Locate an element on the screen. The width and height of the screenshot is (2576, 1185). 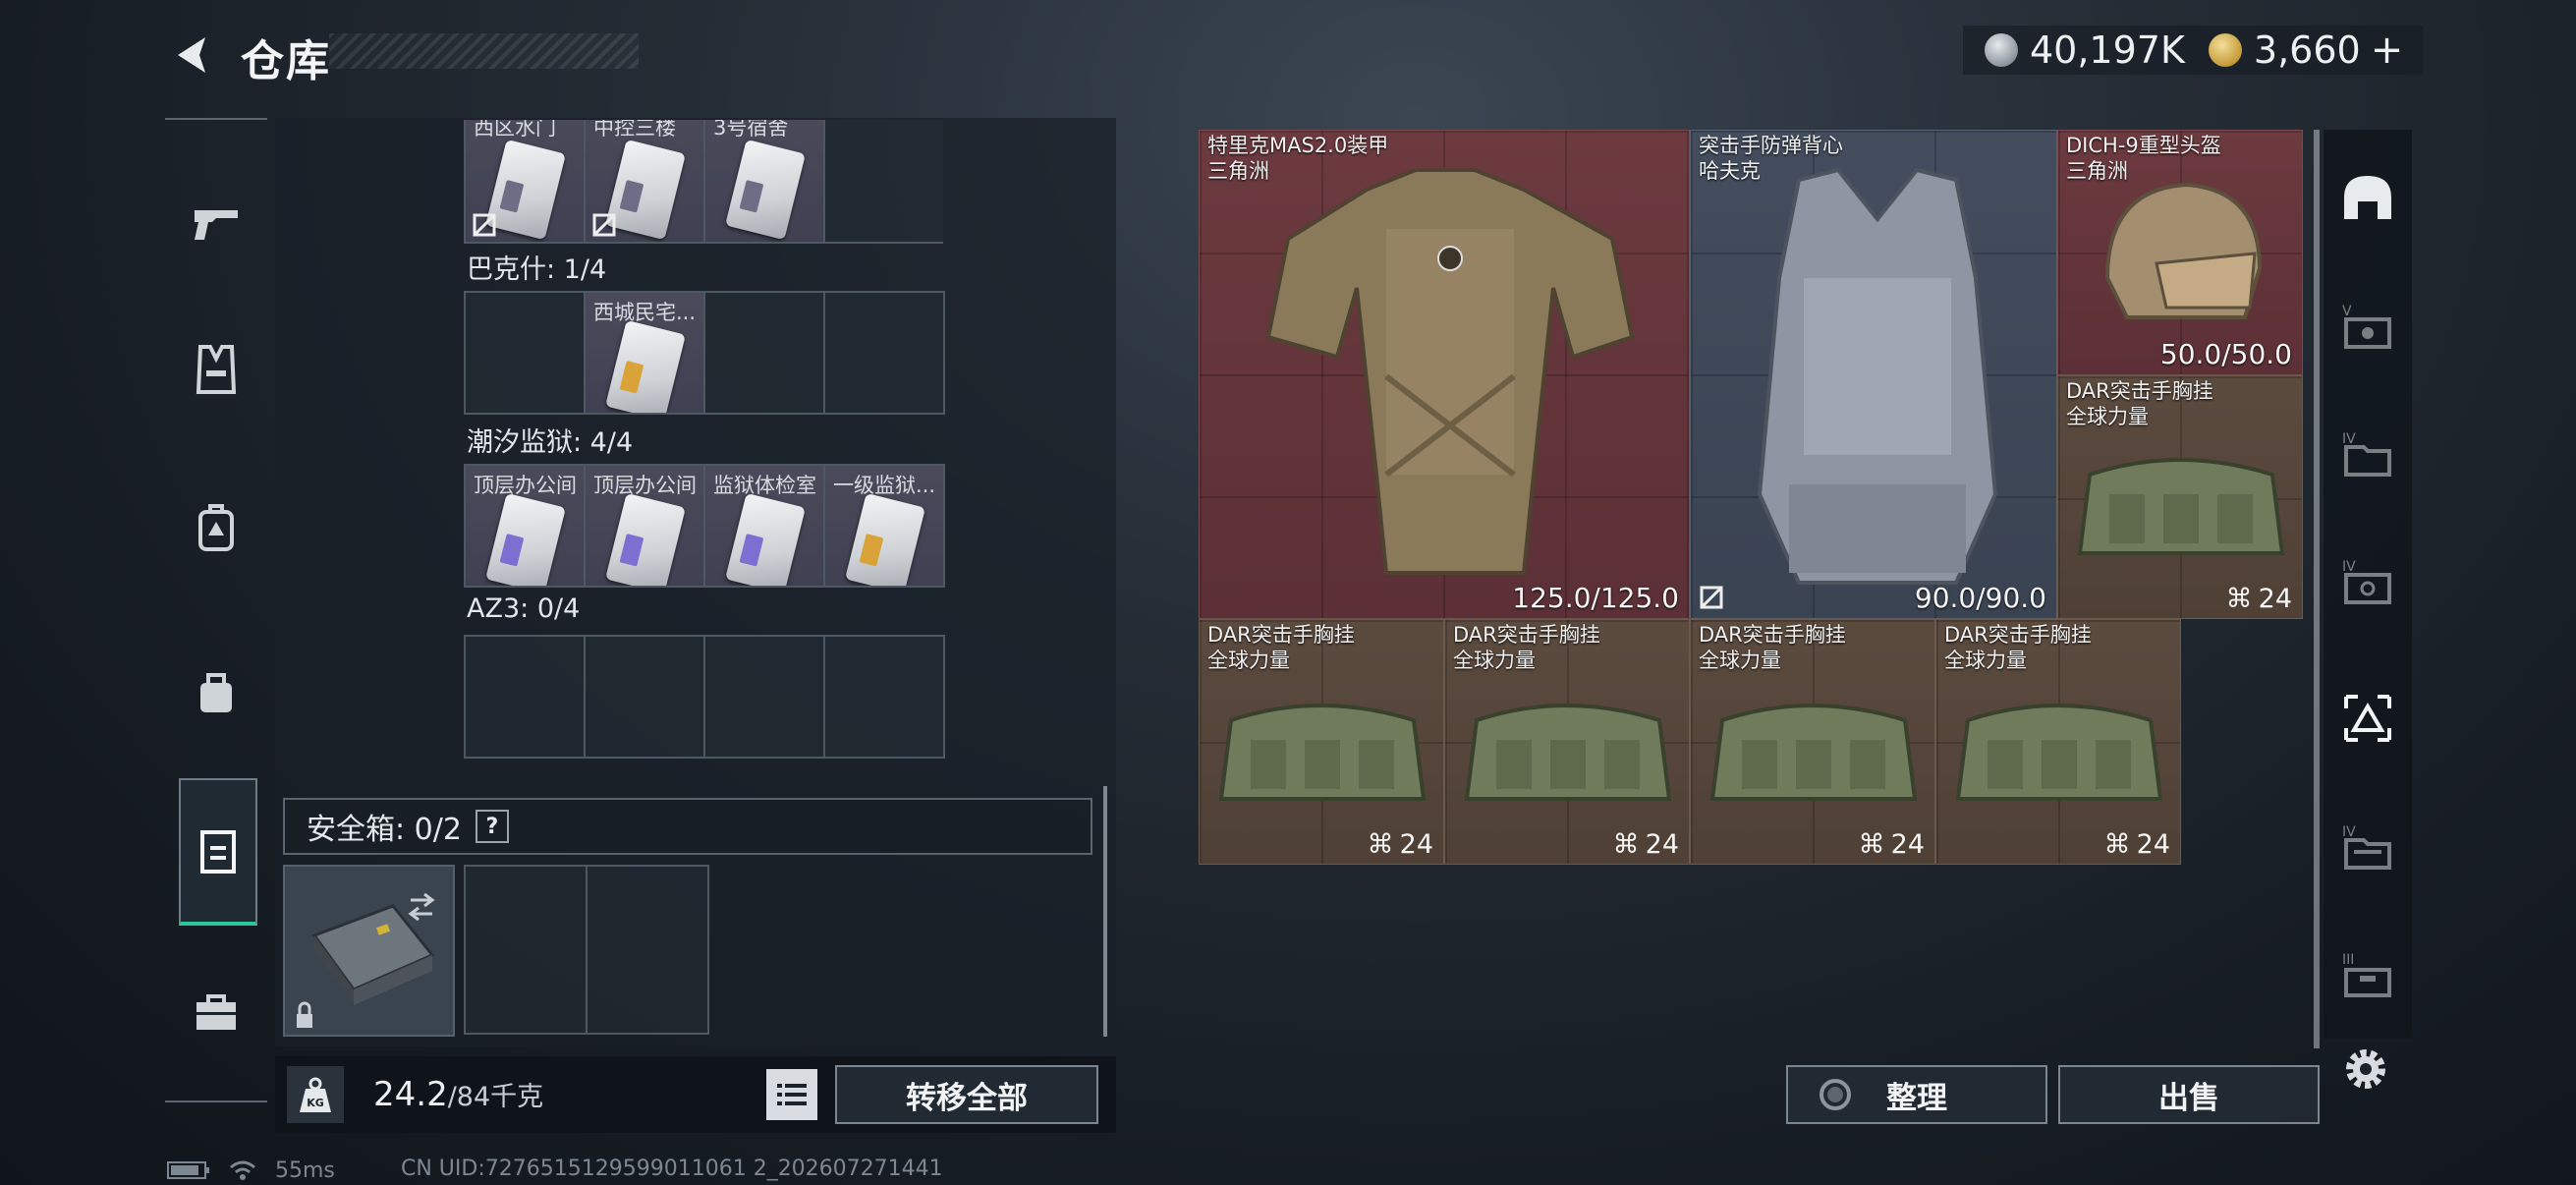
storage-tab-v: V is located at coordinates (2367, 325).